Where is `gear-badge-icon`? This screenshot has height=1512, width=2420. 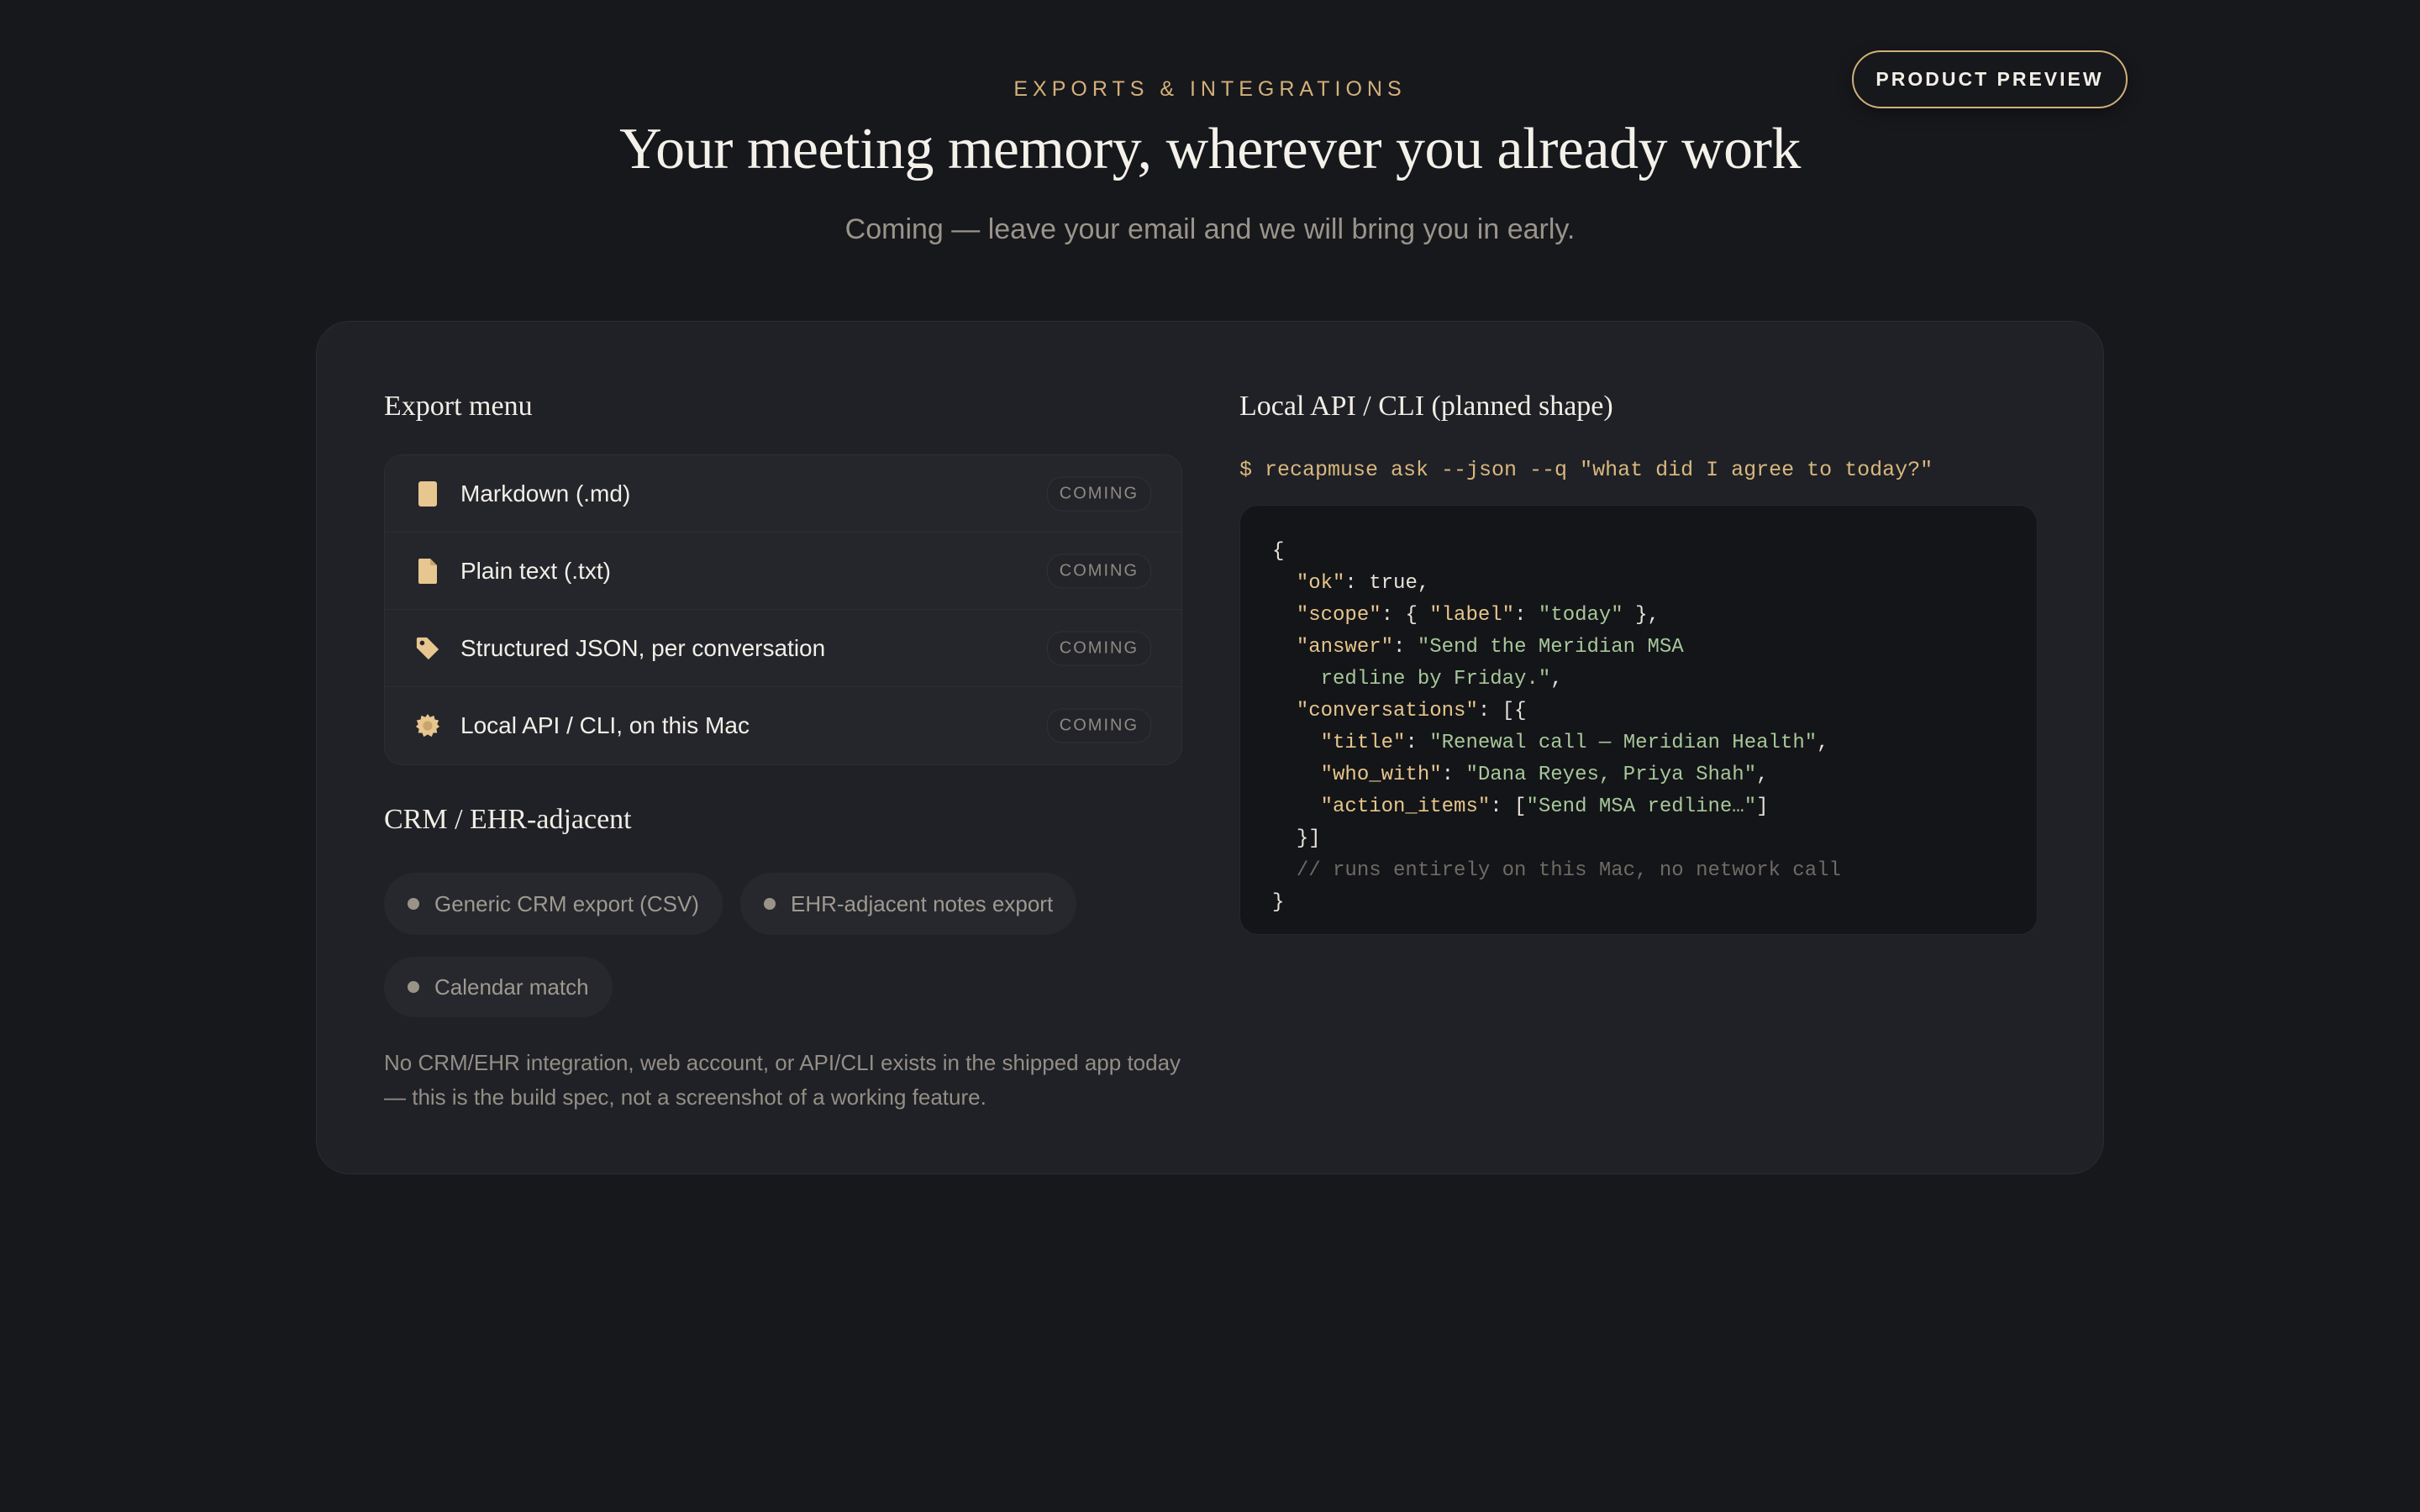
gear-badge-icon is located at coordinates (428, 725).